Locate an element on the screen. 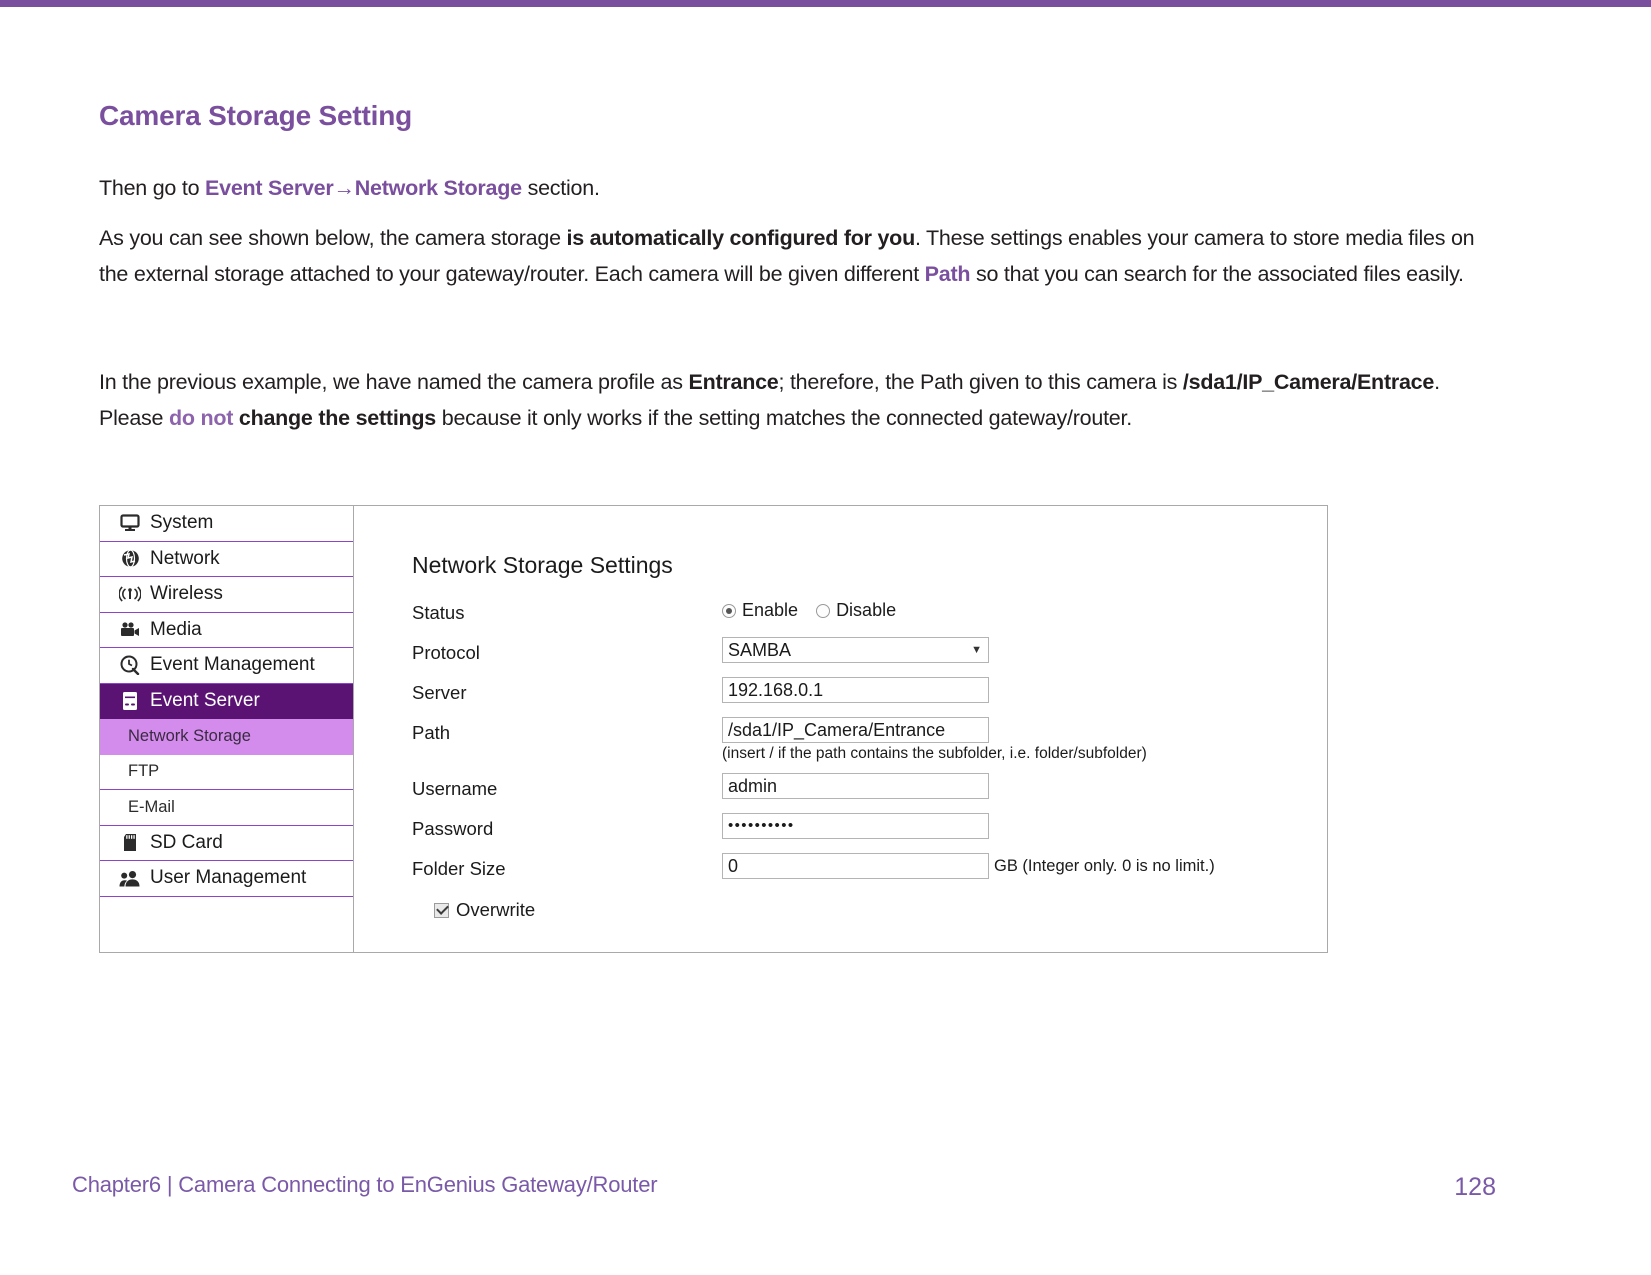 This screenshot has height=1275, width=1651. sidebar-item-label: SD Card is located at coordinates (186, 842).